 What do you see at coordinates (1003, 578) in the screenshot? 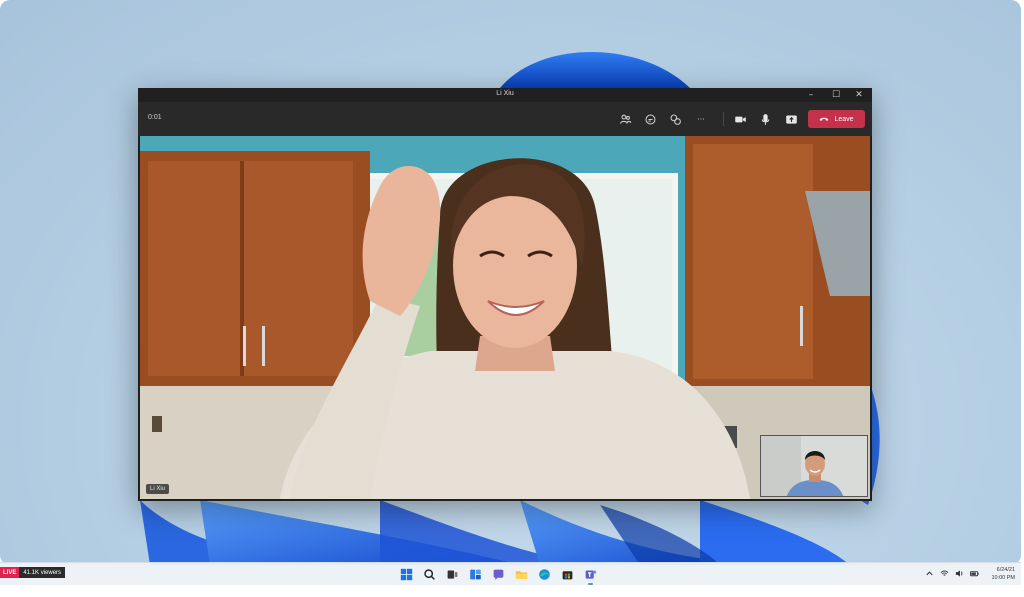
I see `clock-time: 10:00 PM` at bounding box center [1003, 578].